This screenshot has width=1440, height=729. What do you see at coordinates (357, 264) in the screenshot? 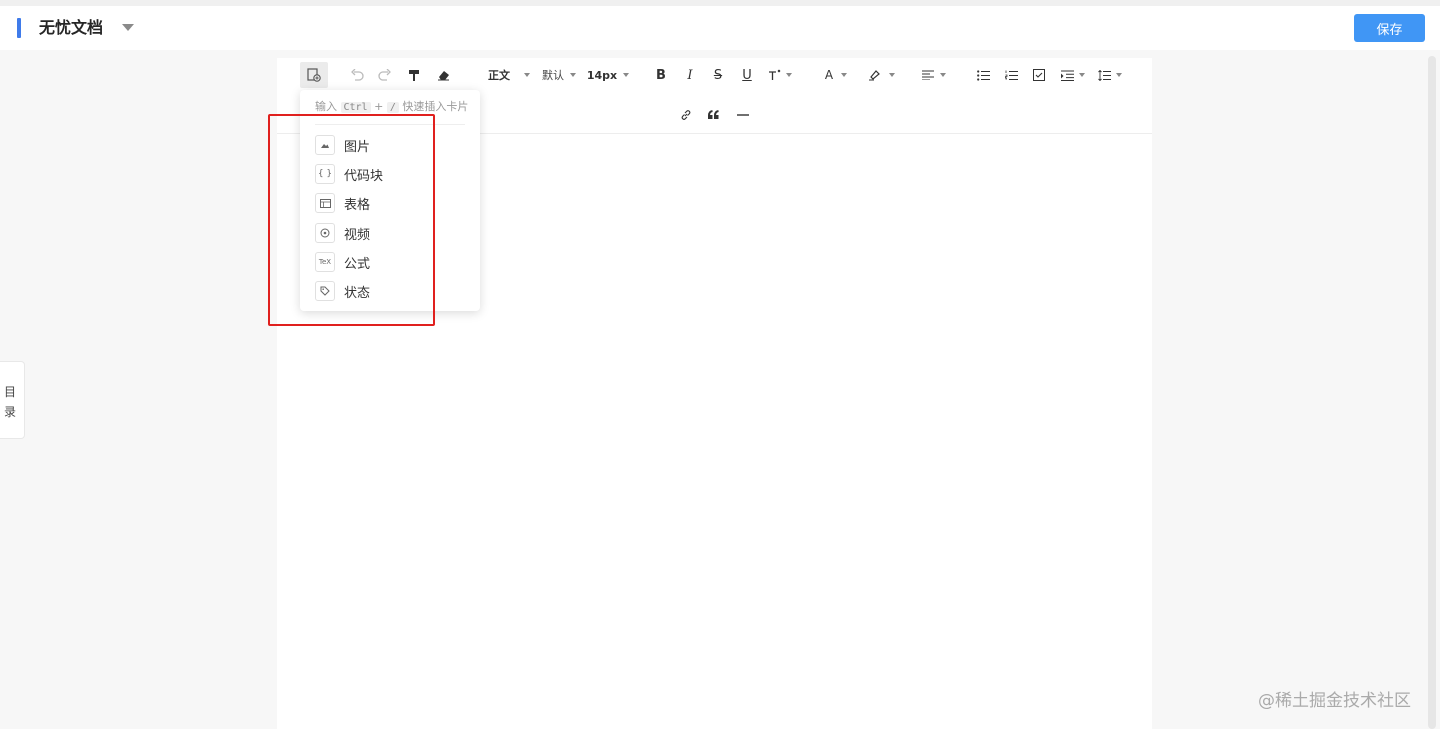
I see `insert-item-label: 公式` at bounding box center [357, 264].